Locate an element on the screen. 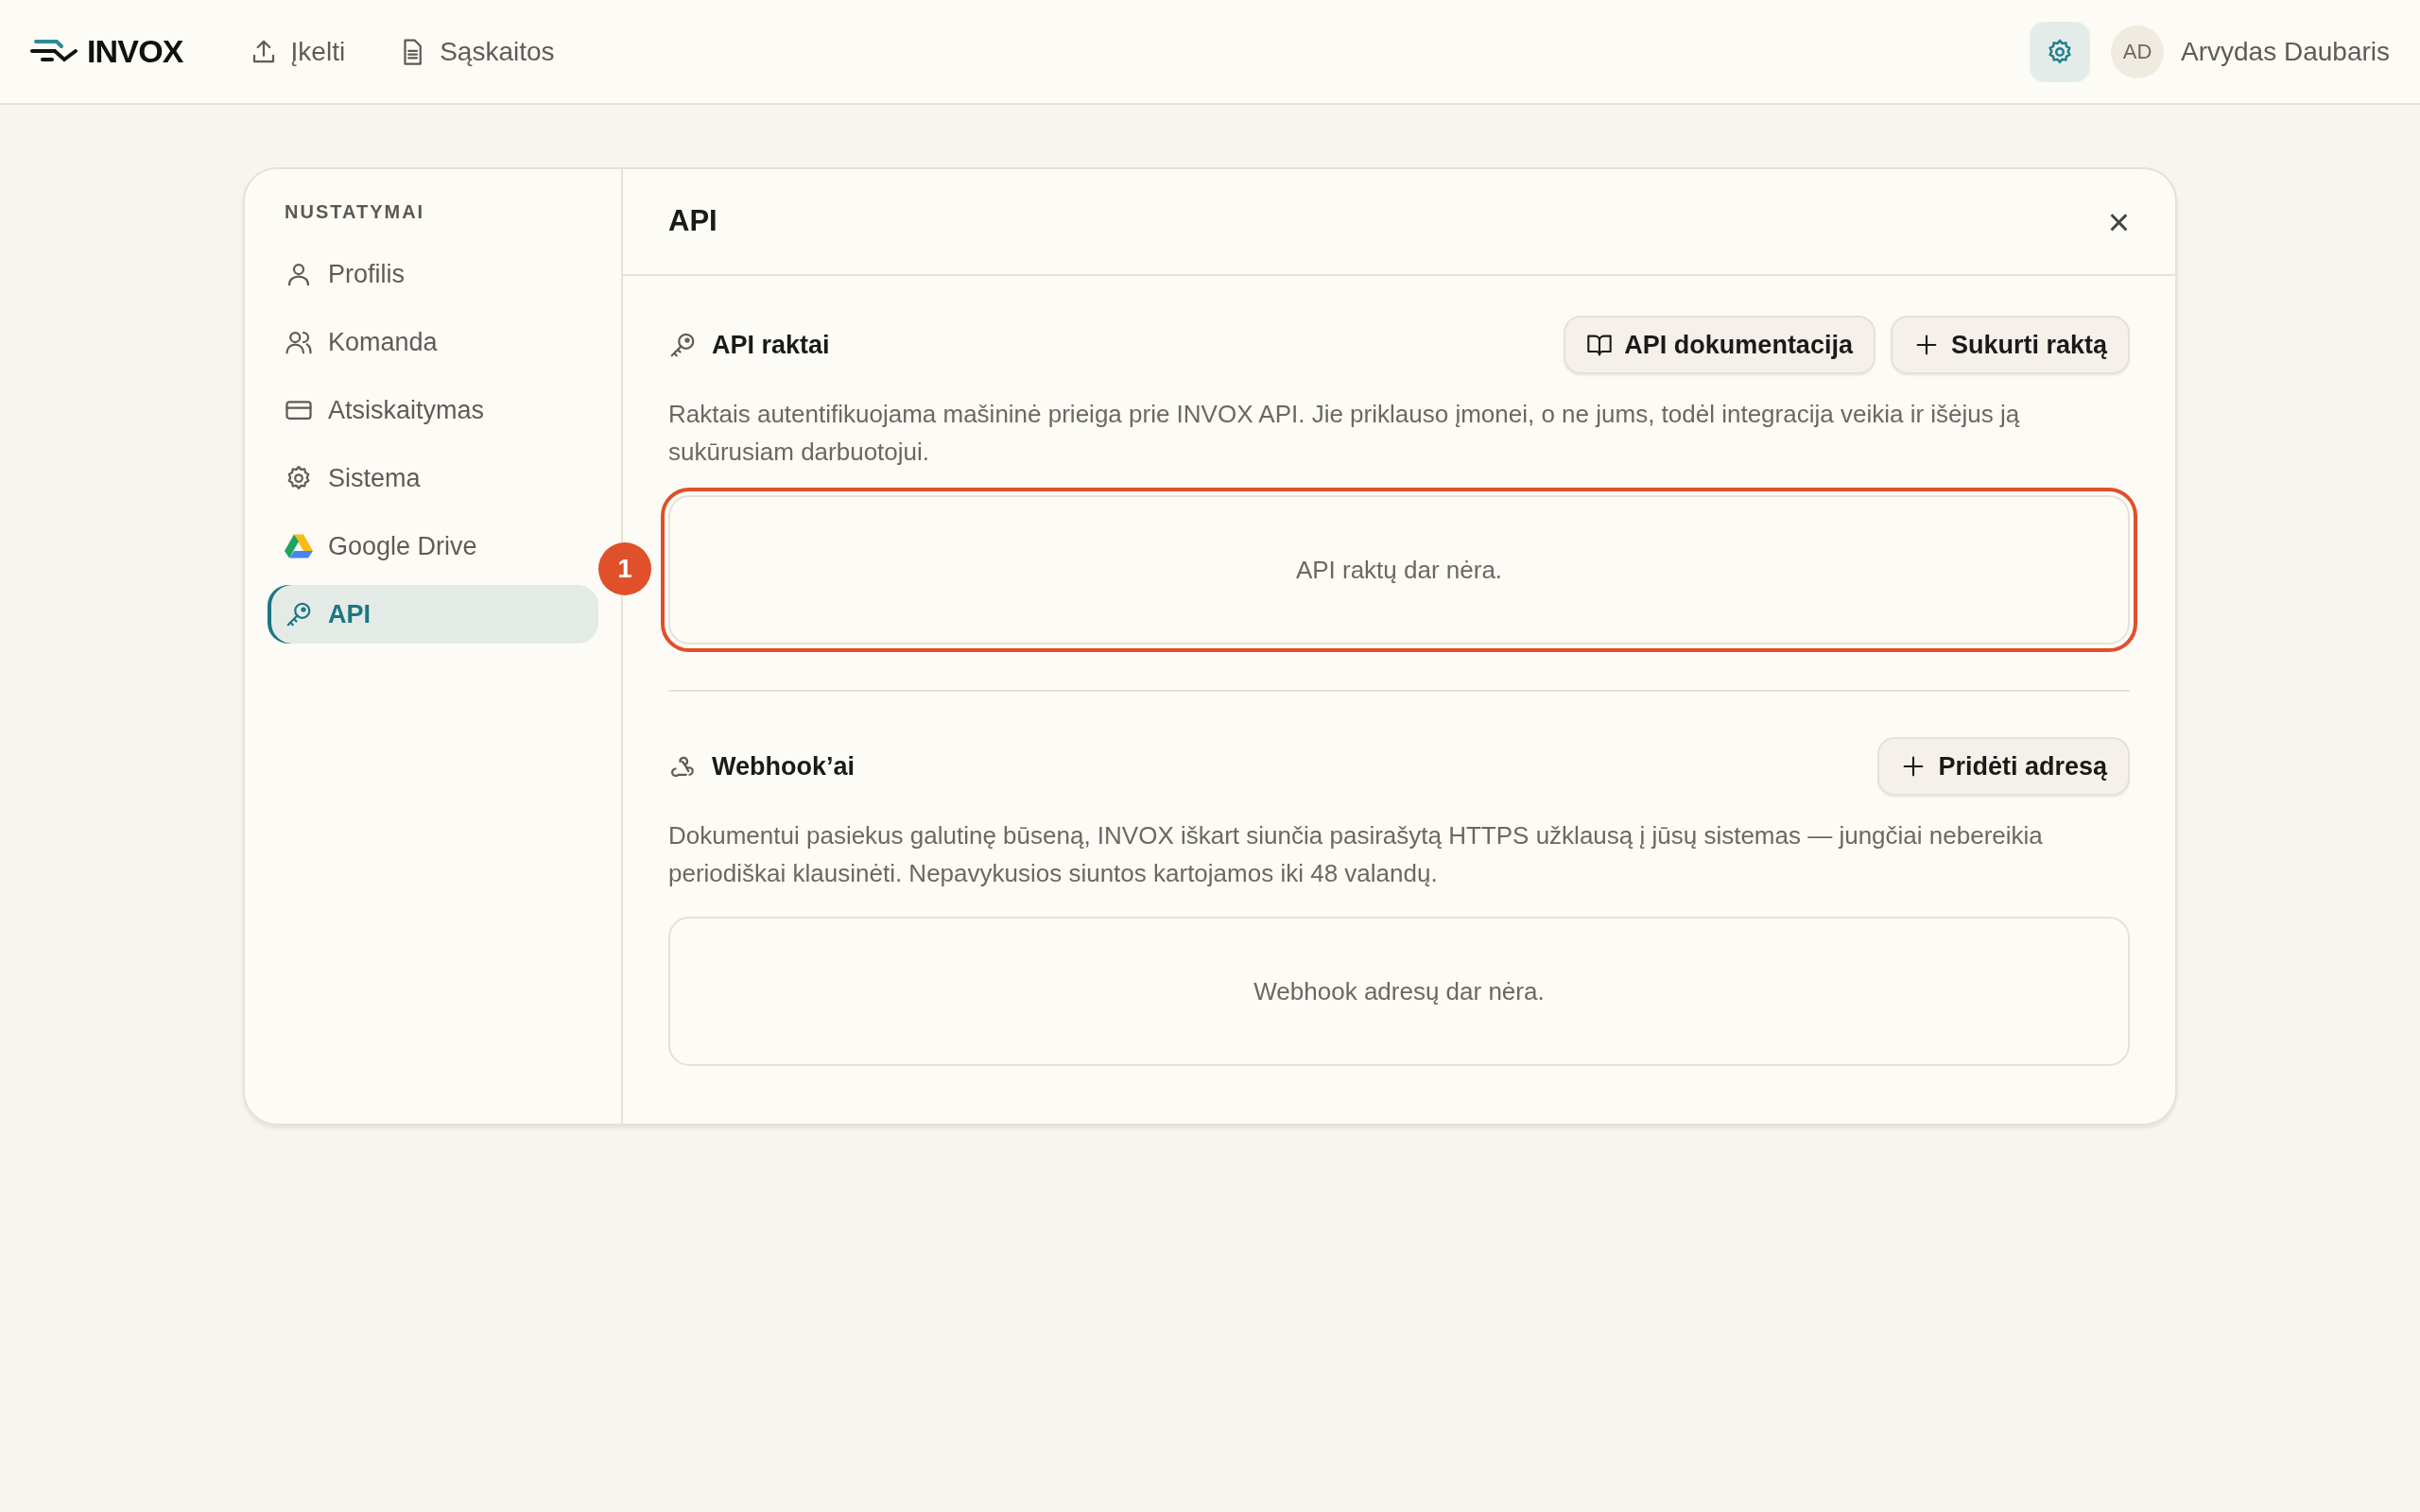  empty-state-text: Webhook adresų dar nėra. is located at coordinates (1399, 991).